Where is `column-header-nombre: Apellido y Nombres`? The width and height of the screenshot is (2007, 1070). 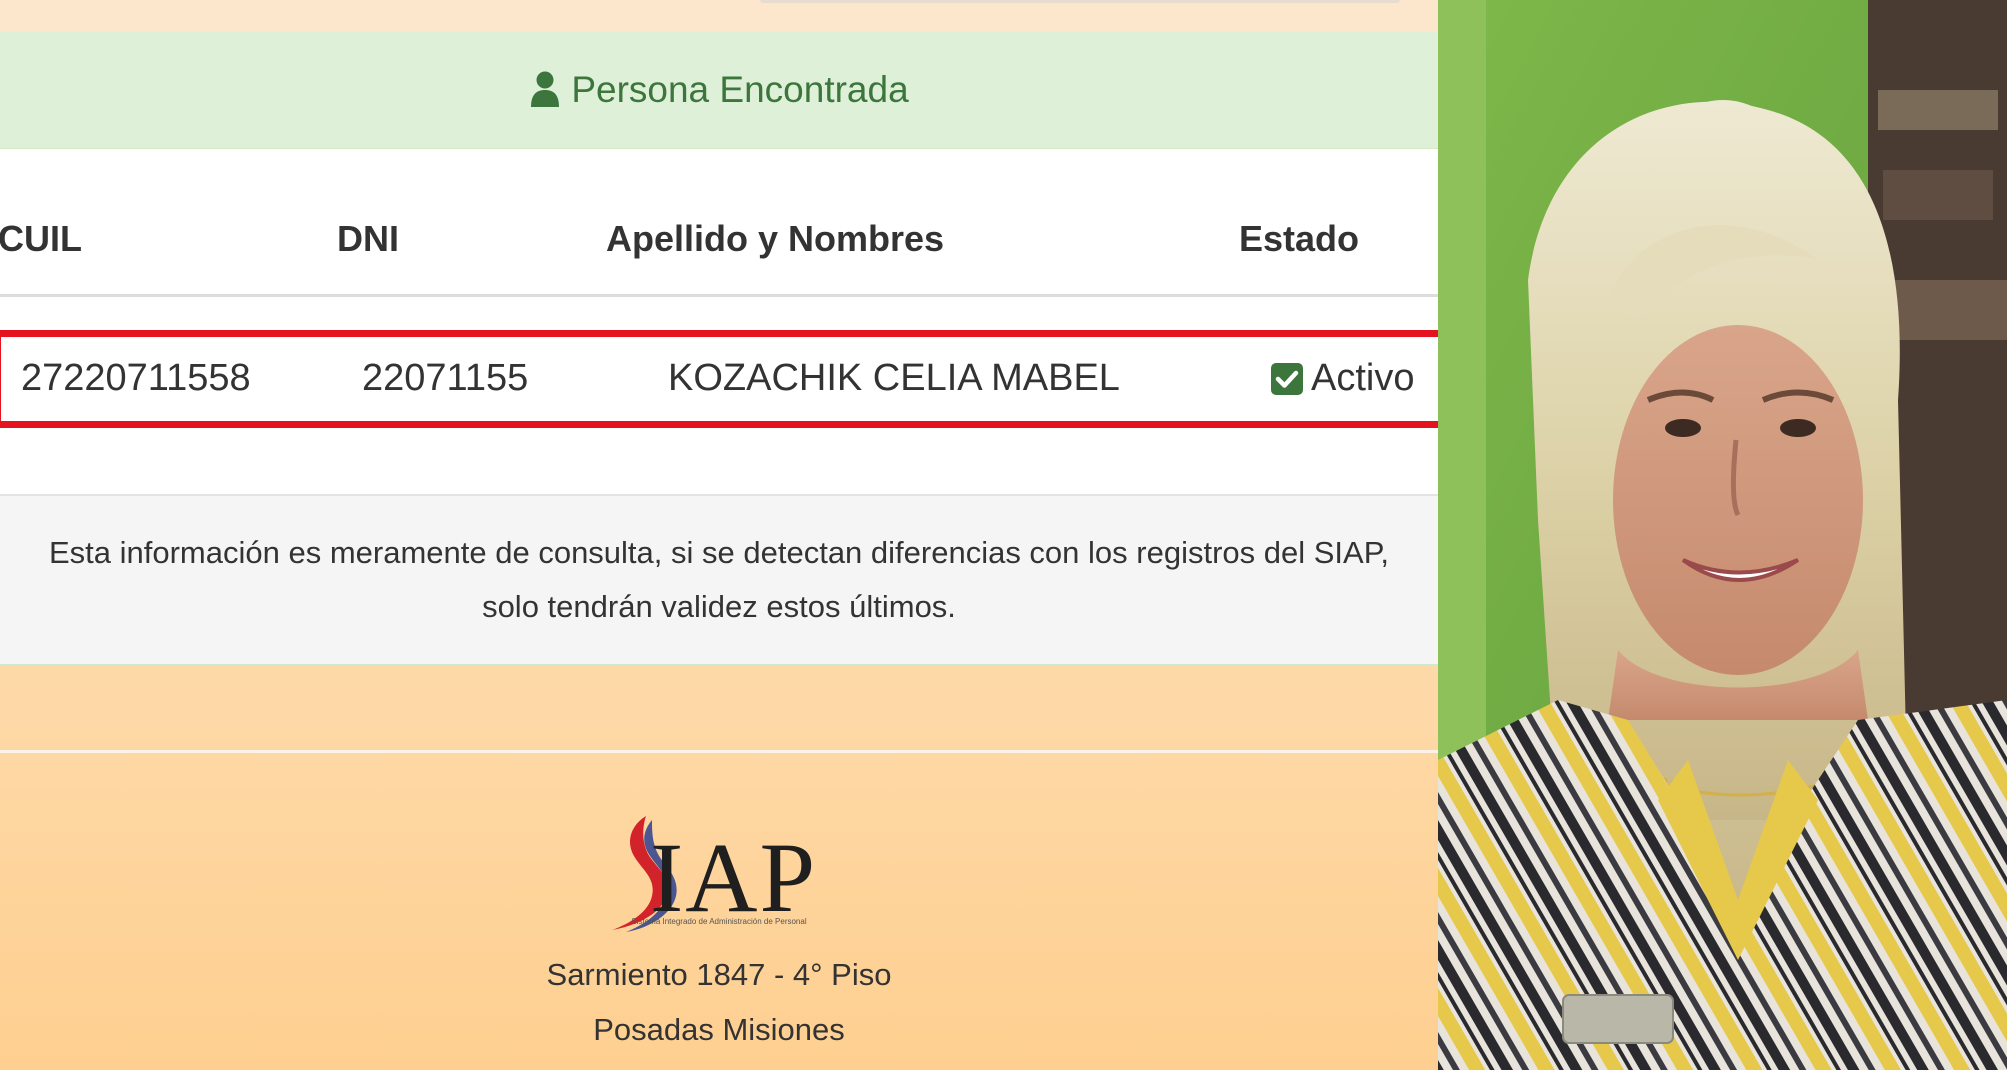 column-header-nombre: Apellido y Nombres is located at coordinates (775, 238).